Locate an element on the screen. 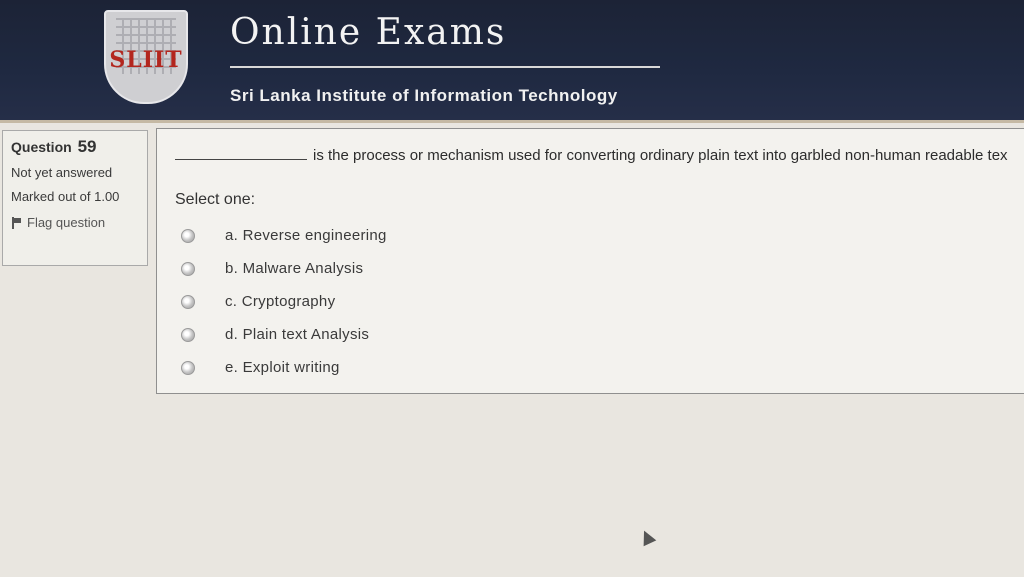  title-divider is located at coordinates (445, 67).